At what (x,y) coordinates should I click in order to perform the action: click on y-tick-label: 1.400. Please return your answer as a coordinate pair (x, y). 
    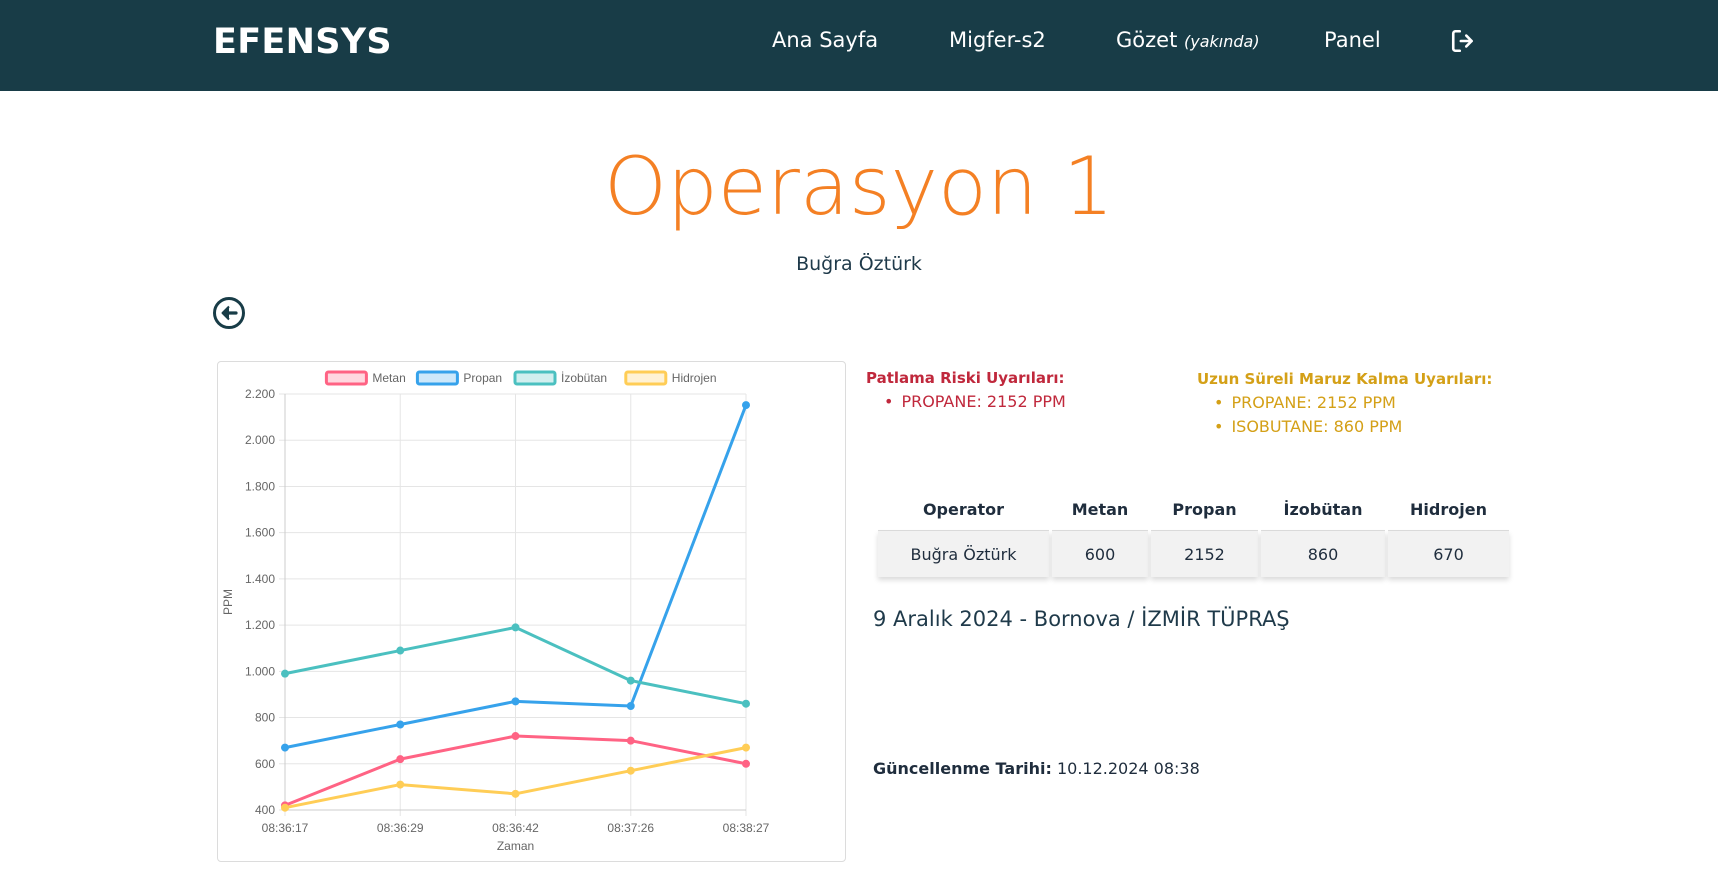
    Looking at the image, I should click on (260, 579).